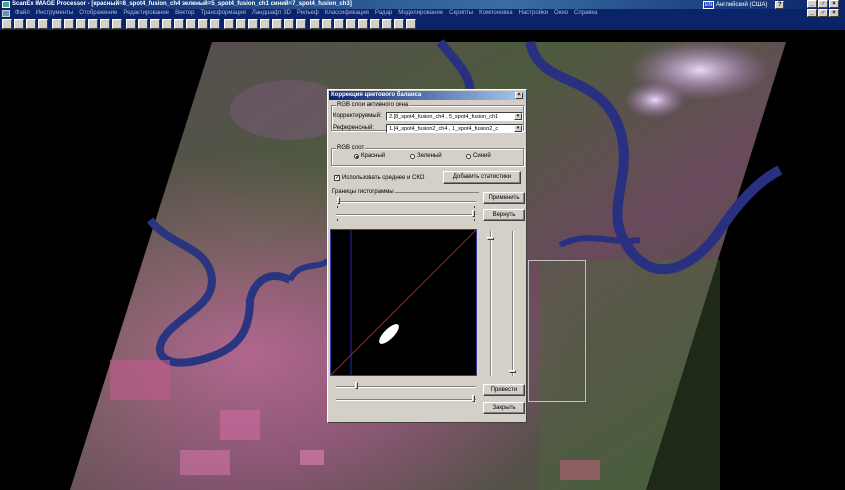 This screenshot has width=845, height=490. What do you see at coordinates (203, 24) in the screenshot?
I see `chart-icon` at bounding box center [203, 24].